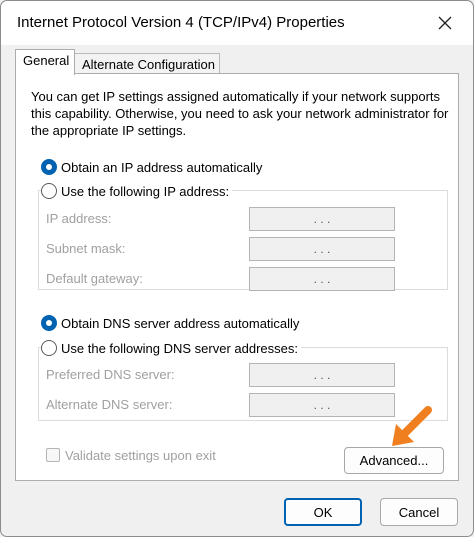 This screenshot has width=474, height=537. What do you see at coordinates (109, 404) in the screenshot?
I see `alternate-dns-label: Alternate DNS server:` at bounding box center [109, 404].